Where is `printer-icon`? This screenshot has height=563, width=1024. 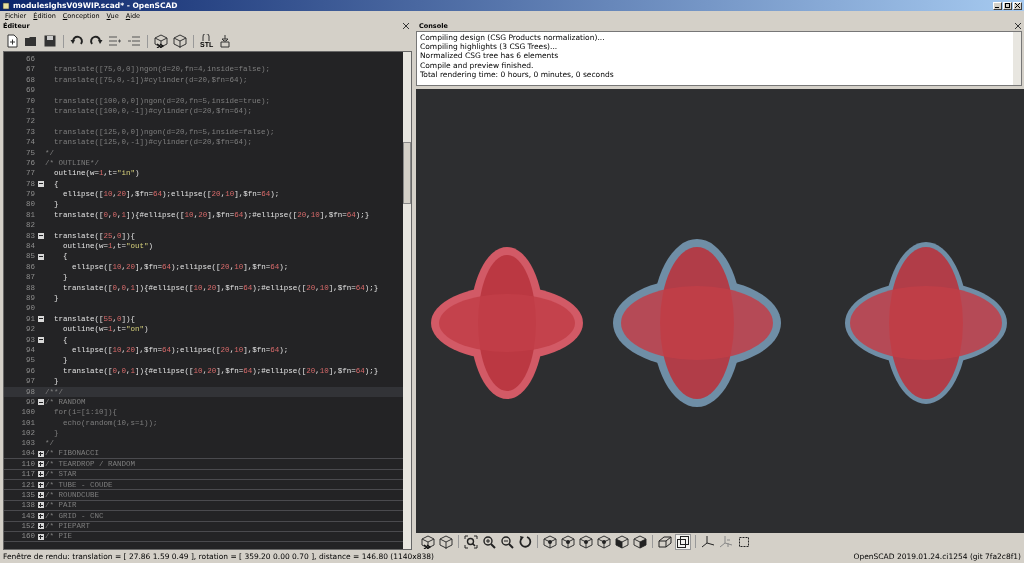 printer-icon is located at coordinates (225, 41).